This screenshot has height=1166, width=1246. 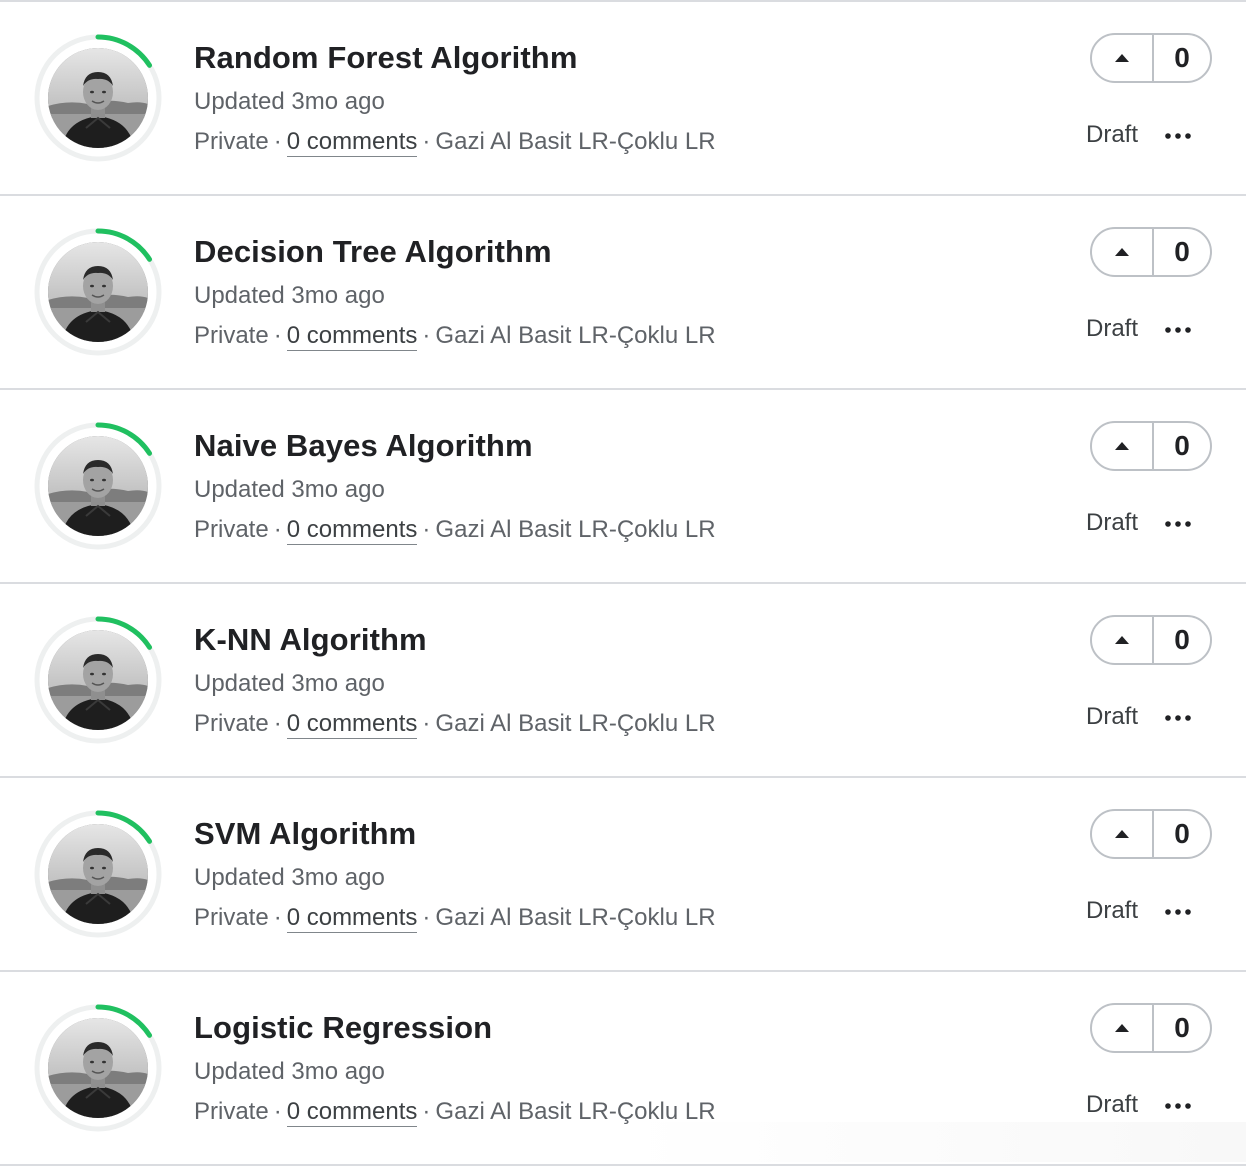 I want to click on notebook-title: SVM Algorithm, so click(x=305, y=834).